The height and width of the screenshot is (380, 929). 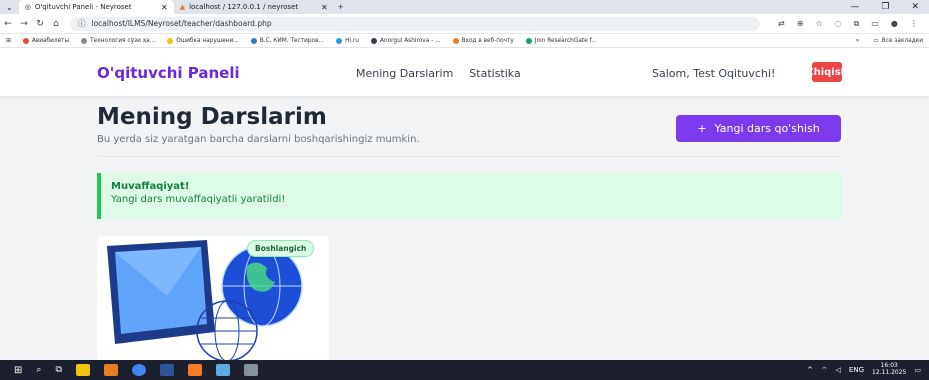 I want to click on chrome-icon, so click(x=138, y=370).